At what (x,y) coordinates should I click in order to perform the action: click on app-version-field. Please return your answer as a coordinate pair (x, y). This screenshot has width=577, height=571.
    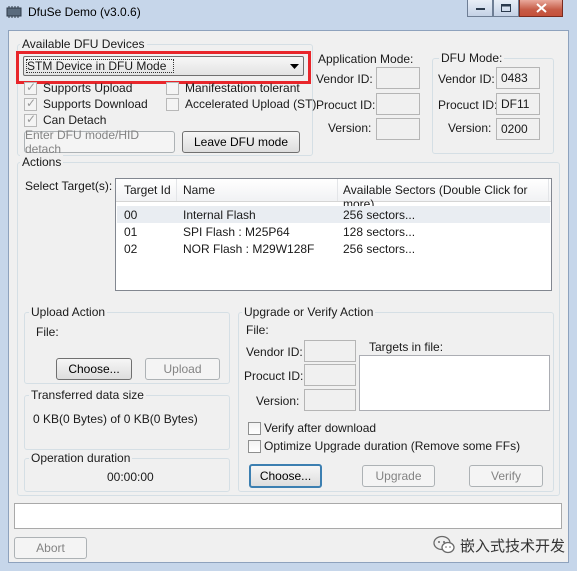
    Looking at the image, I should click on (398, 129).